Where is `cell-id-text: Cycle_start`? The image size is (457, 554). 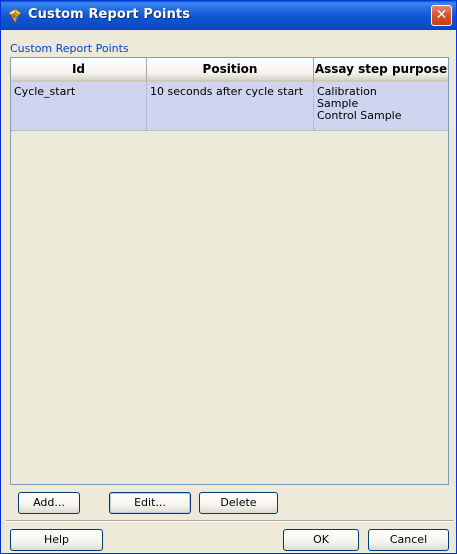 cell-id-text: Cycle_start is located at coordinates (45, 91).